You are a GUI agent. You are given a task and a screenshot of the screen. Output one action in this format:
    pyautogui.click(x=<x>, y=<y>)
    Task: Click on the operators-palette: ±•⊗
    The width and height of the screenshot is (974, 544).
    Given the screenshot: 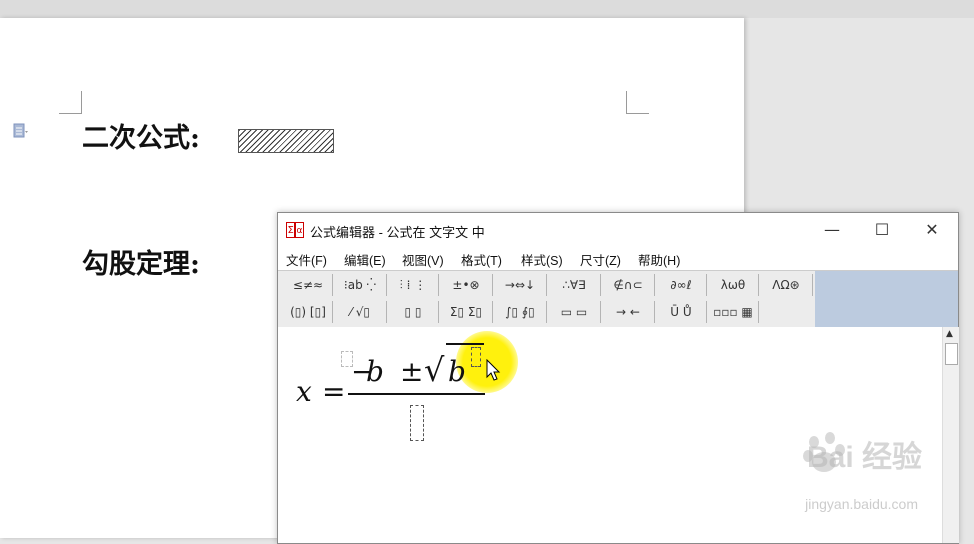 What is the action you would take?
    pyautogui.click(x=466, y=285)
    